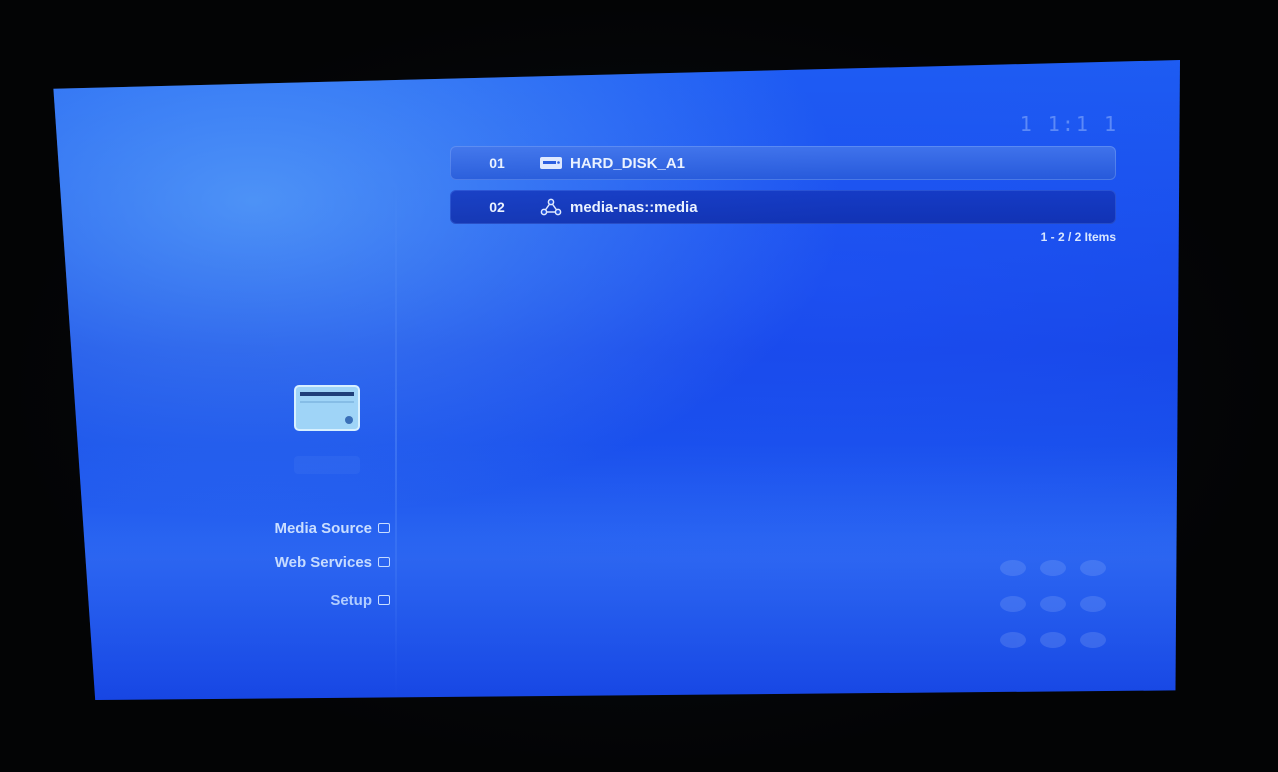 The height and width of the screenshot is (772, 1278). What do you see at coordinates (497, 163) in the screenshot?
I see `item-number: 01` at bounding box center [497, 163].